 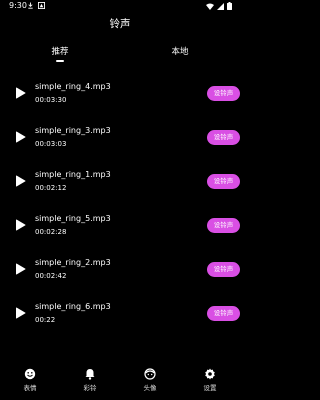 What do you see at coordinates (120, 6) in the screenshot?
I see `status-bar: 9:30` at bounding box center [120, 6].